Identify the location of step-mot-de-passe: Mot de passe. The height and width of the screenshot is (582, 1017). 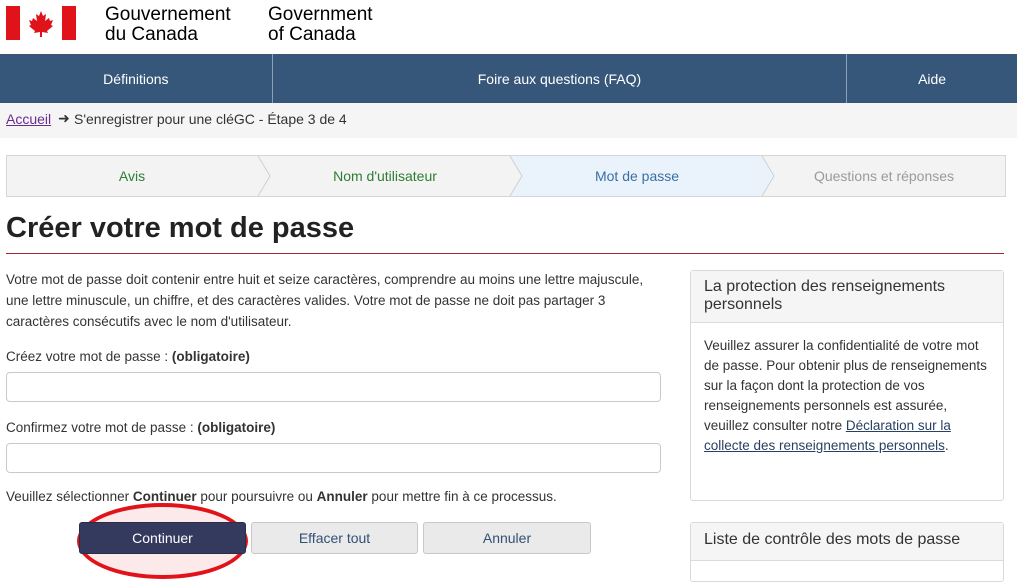
(637, 176).